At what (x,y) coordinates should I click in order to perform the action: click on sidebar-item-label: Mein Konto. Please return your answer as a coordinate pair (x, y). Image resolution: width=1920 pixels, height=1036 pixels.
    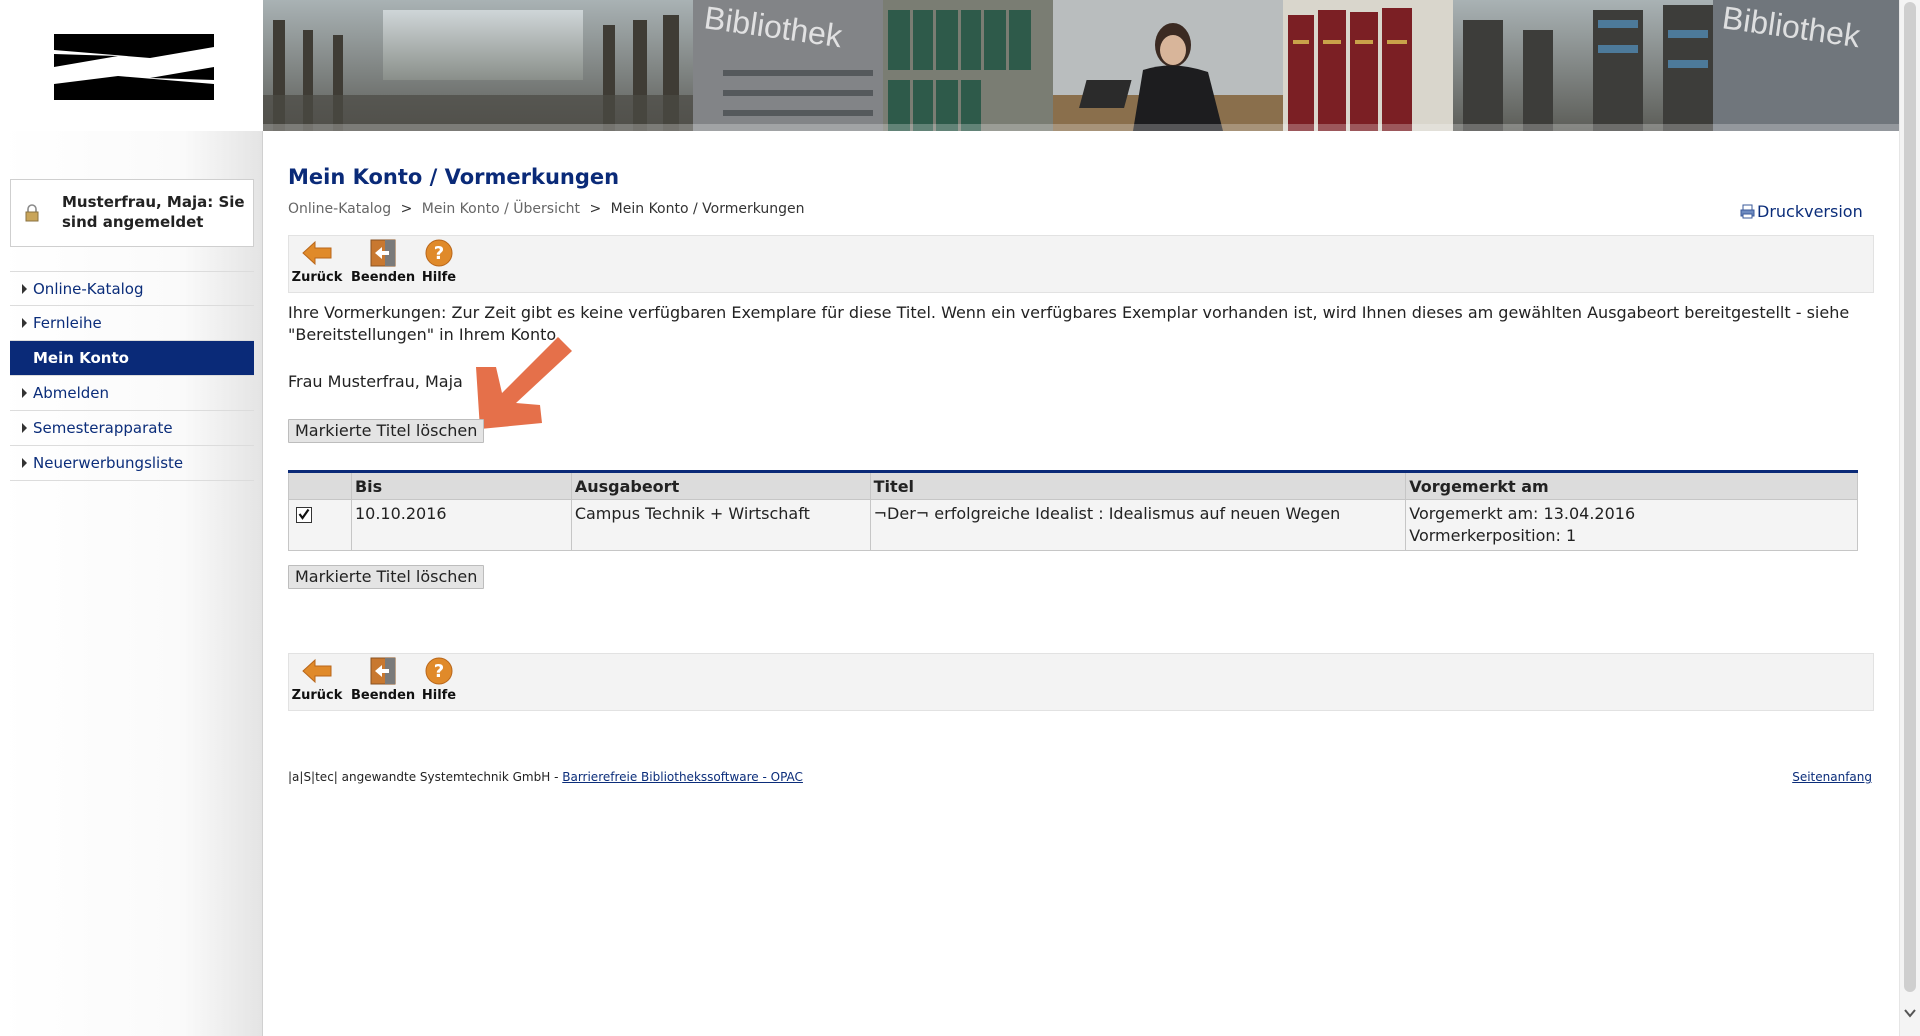
    Looking at the image, I should click on (81, 358).